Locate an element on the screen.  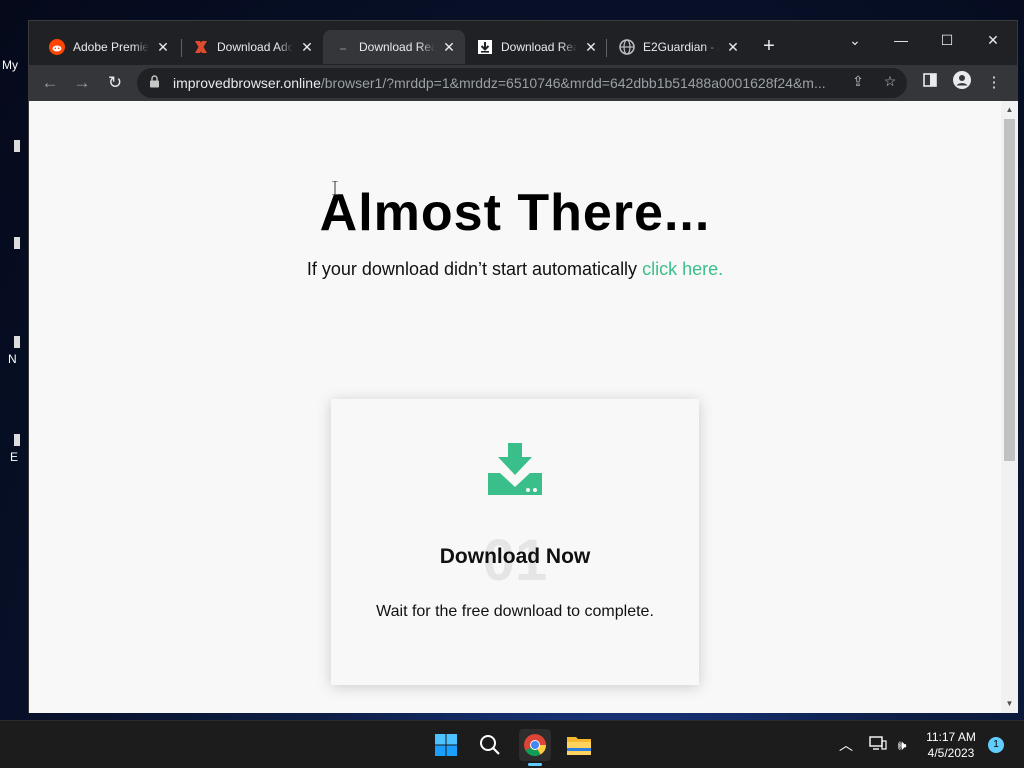
chrome-icon is located at coordinates (535, 745).